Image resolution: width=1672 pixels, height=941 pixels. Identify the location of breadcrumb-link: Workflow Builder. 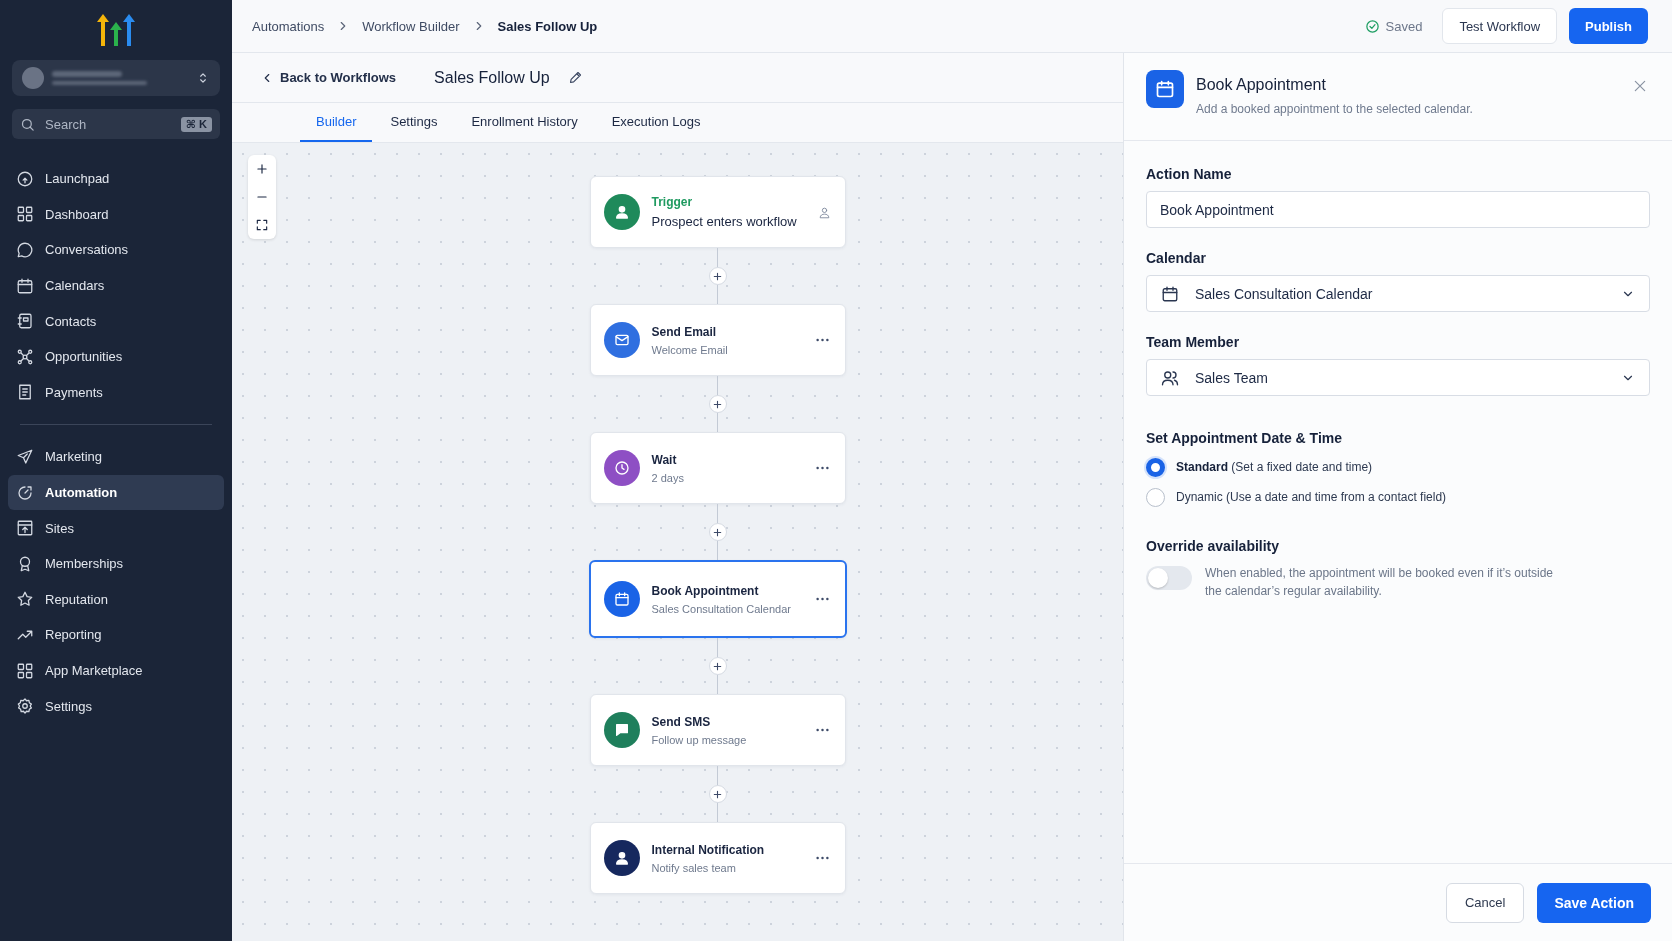
(411, 26).